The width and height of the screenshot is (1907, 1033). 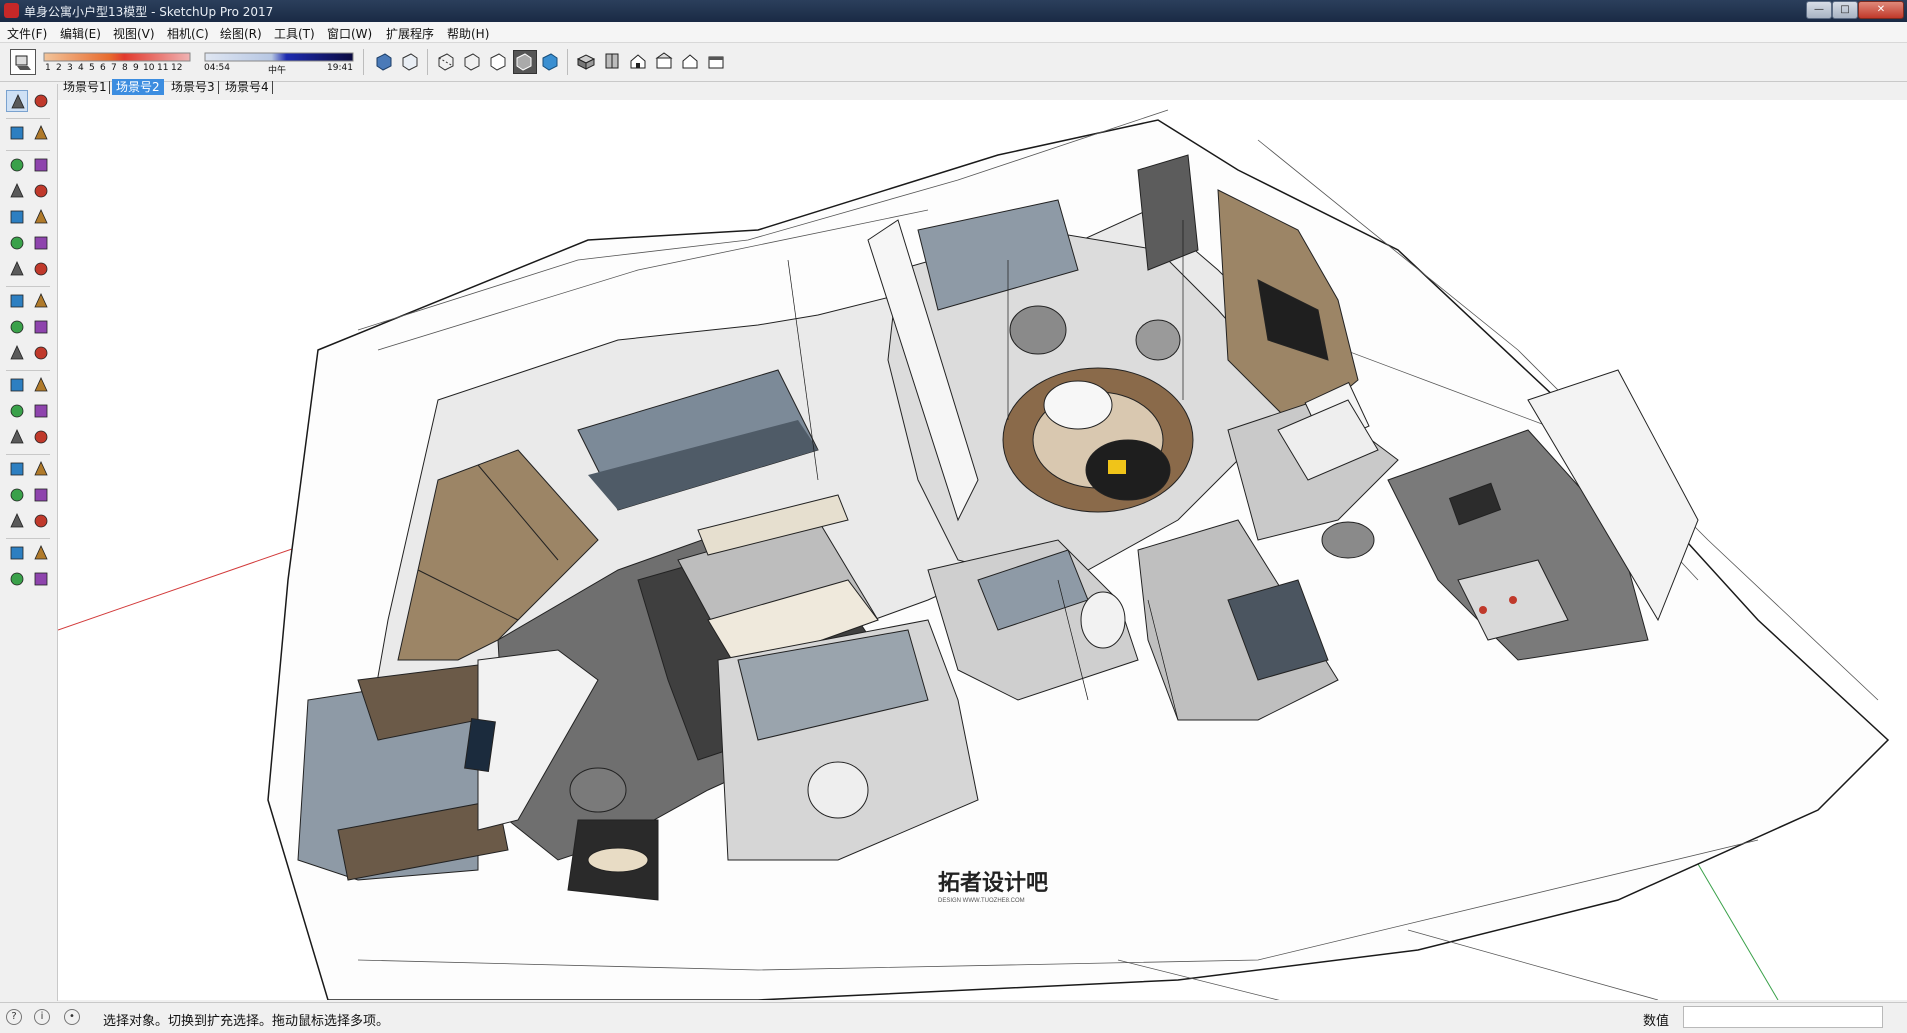 I want to click on eraser-button, so click(x=41, y=133).